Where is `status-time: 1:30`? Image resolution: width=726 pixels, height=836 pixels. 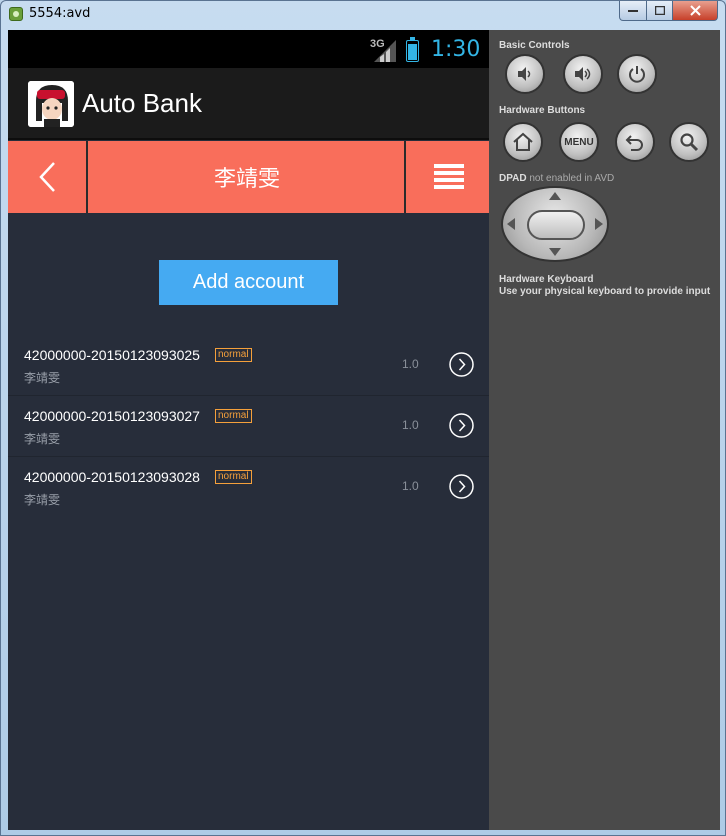
status-time: 1:30 is located at coordinates (456, 49).